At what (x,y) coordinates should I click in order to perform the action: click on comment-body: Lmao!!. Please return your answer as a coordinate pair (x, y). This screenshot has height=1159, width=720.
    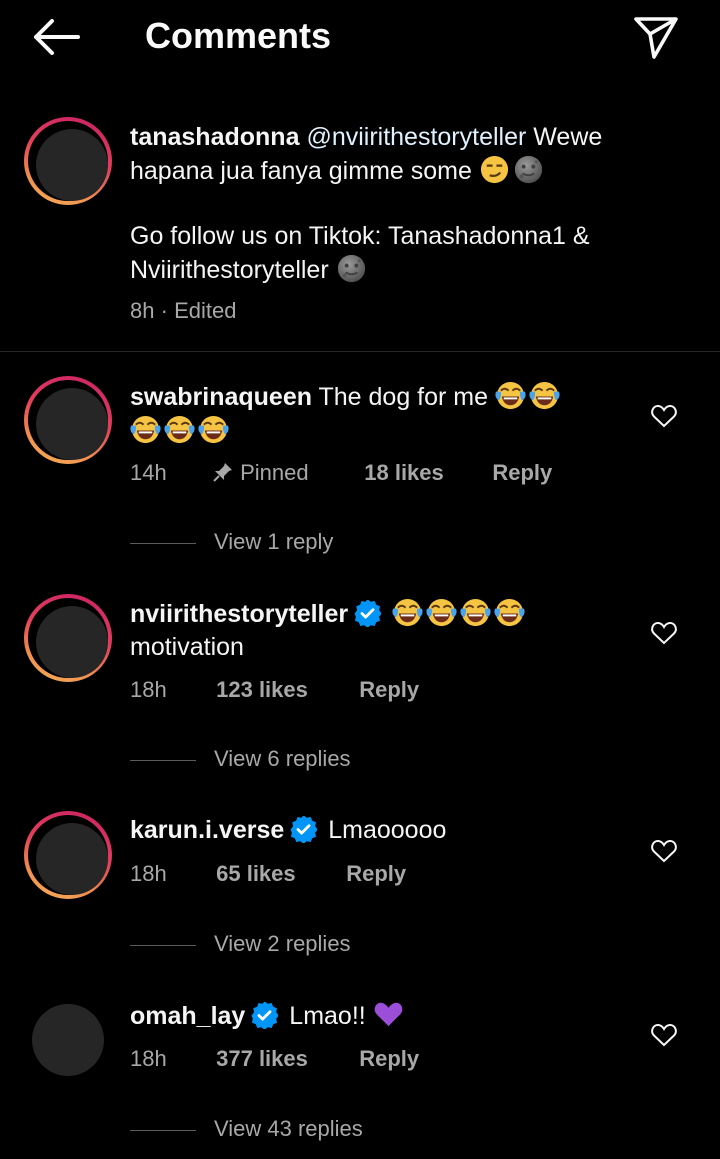
    Looking at the image, I should click on (331, 1016).